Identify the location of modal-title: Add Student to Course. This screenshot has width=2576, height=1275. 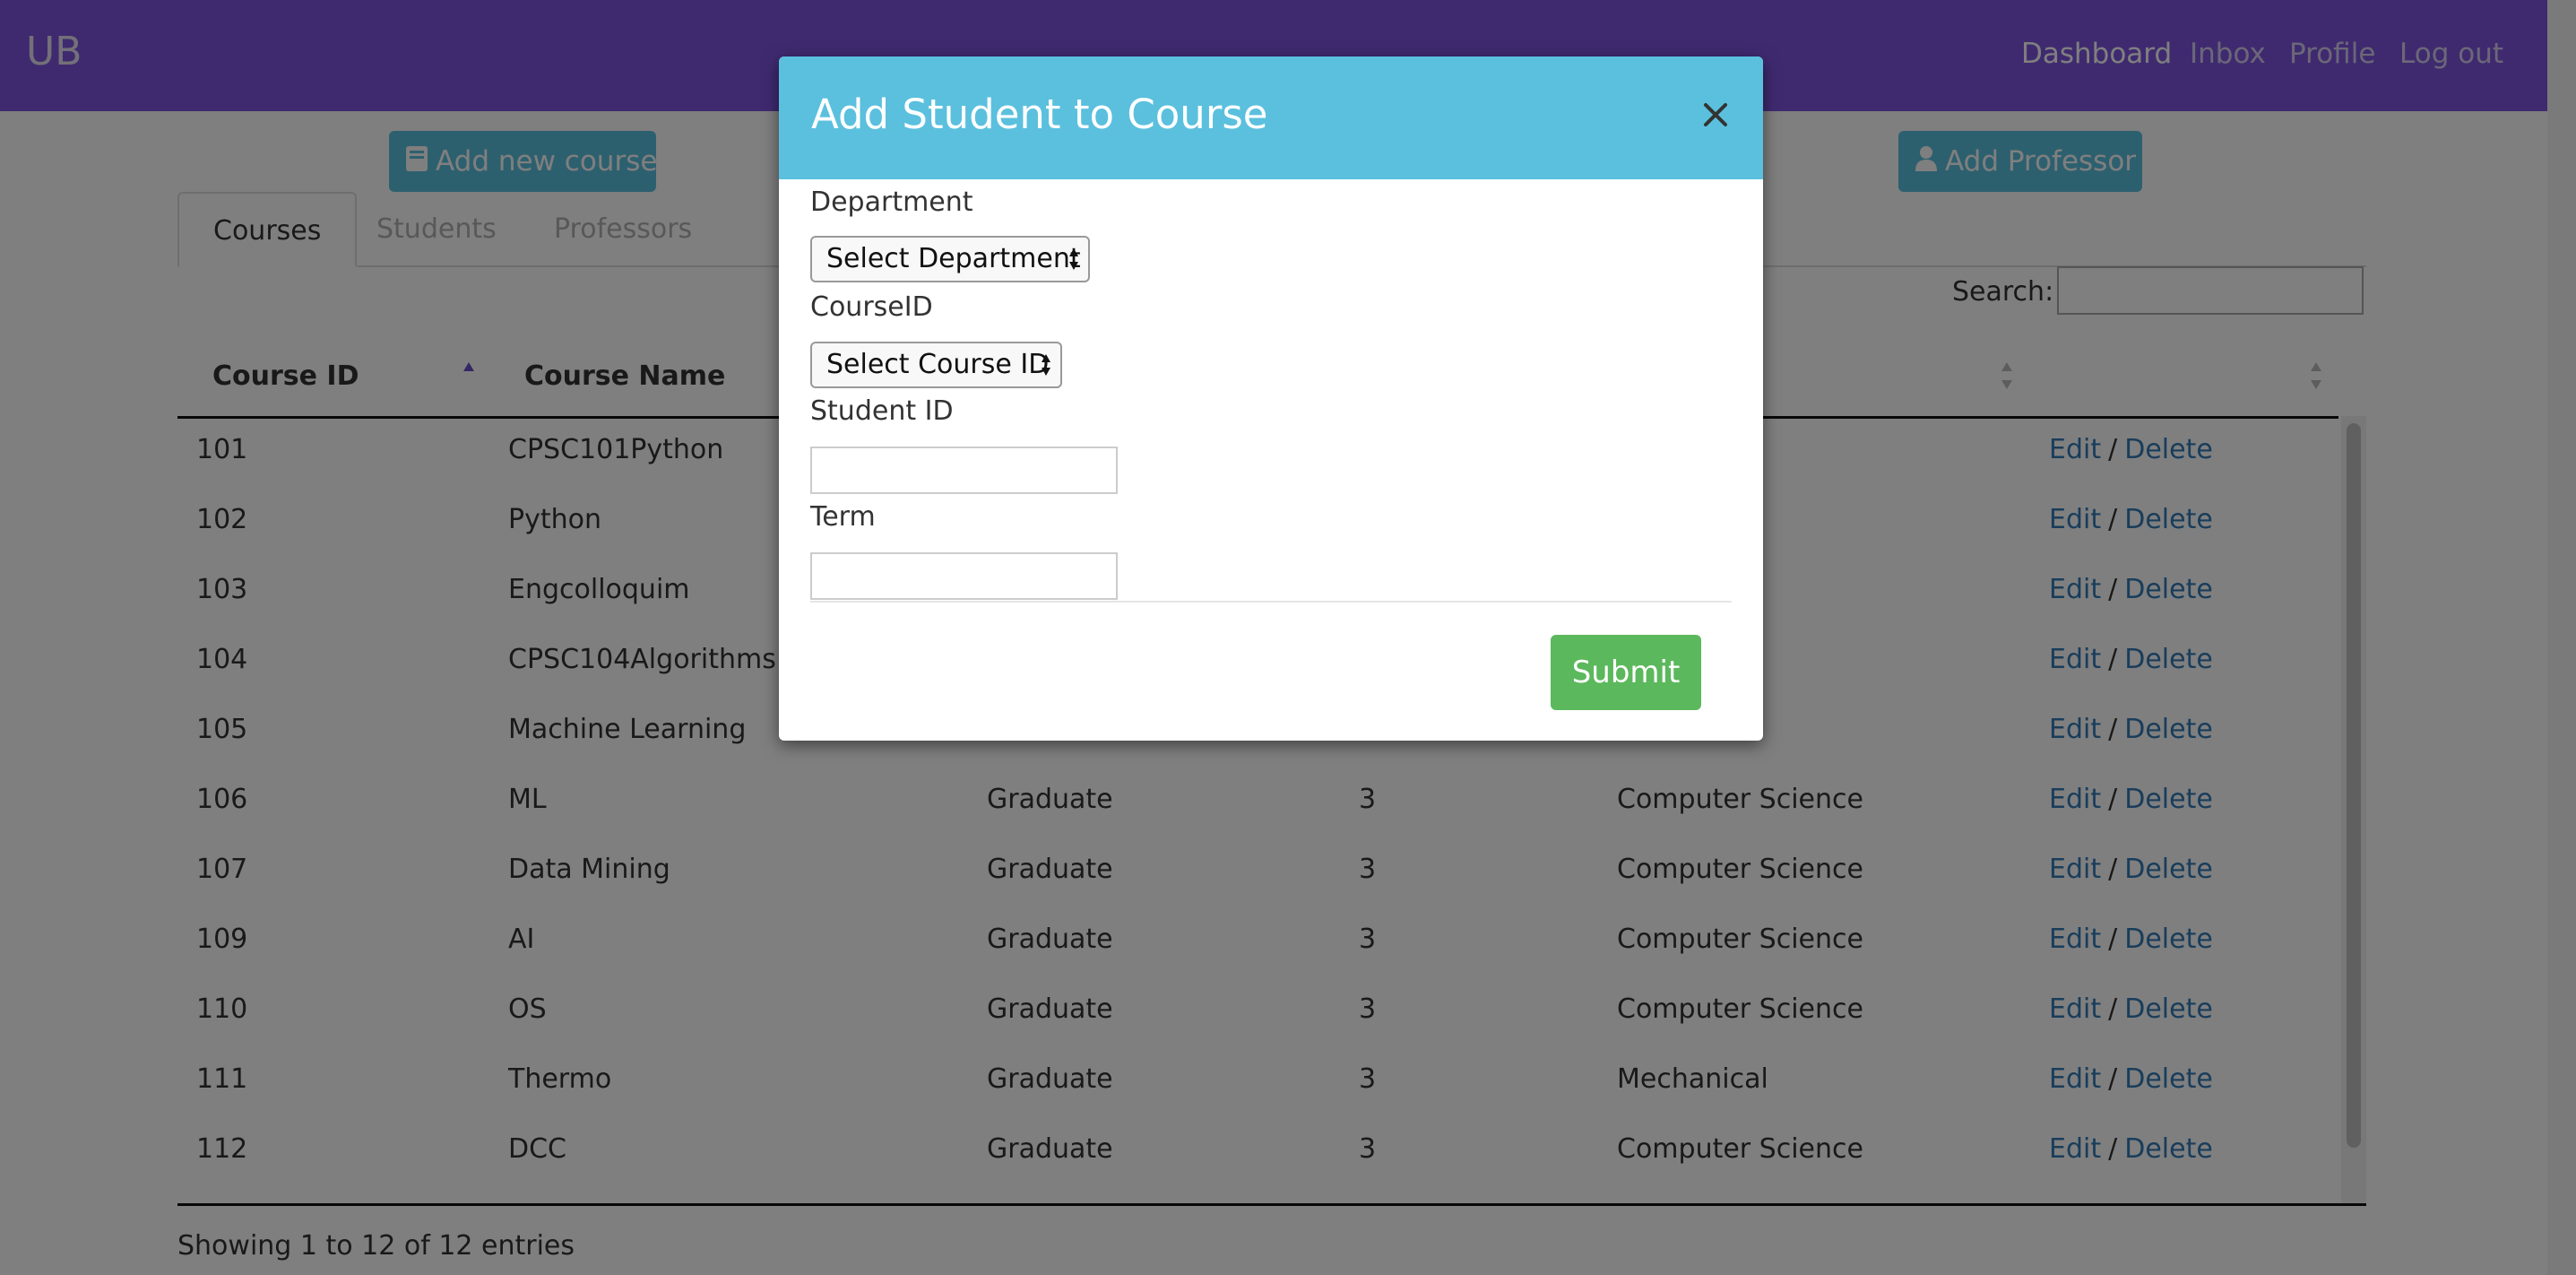
(1039, 114).